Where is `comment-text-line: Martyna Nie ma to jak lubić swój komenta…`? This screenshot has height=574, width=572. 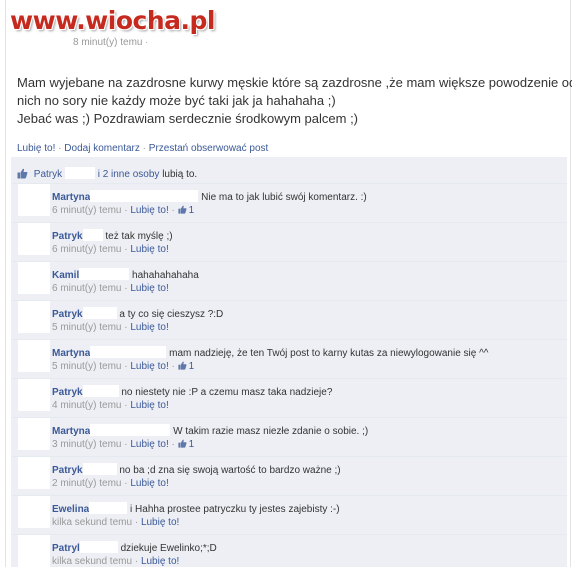
comment-text-line: Martyna Nie ma to jak lubić swój komenta… is located at coordinates (209, 196).